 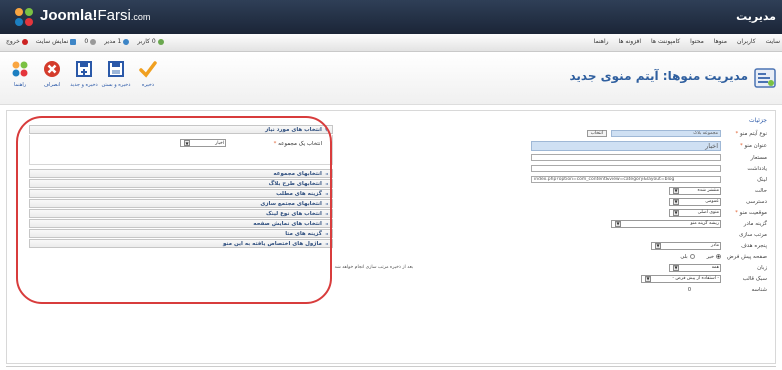 What do you see at coordinates (160, 41) in the screenshot?
I see `users-icon` at bounding box center [160, 41].